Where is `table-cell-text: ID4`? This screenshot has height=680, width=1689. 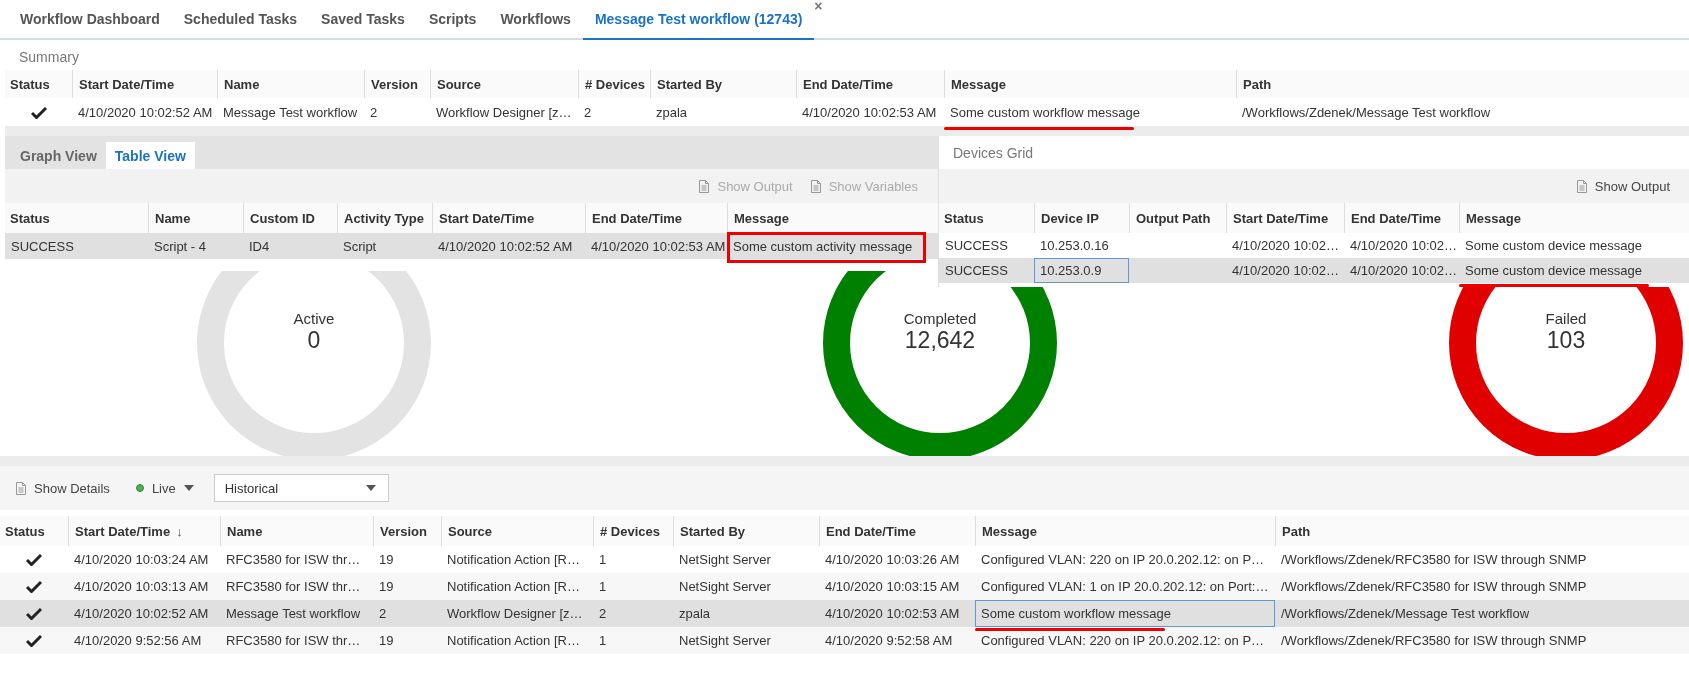
table-cell-text: ID4 is located at coordinates (259, 246).